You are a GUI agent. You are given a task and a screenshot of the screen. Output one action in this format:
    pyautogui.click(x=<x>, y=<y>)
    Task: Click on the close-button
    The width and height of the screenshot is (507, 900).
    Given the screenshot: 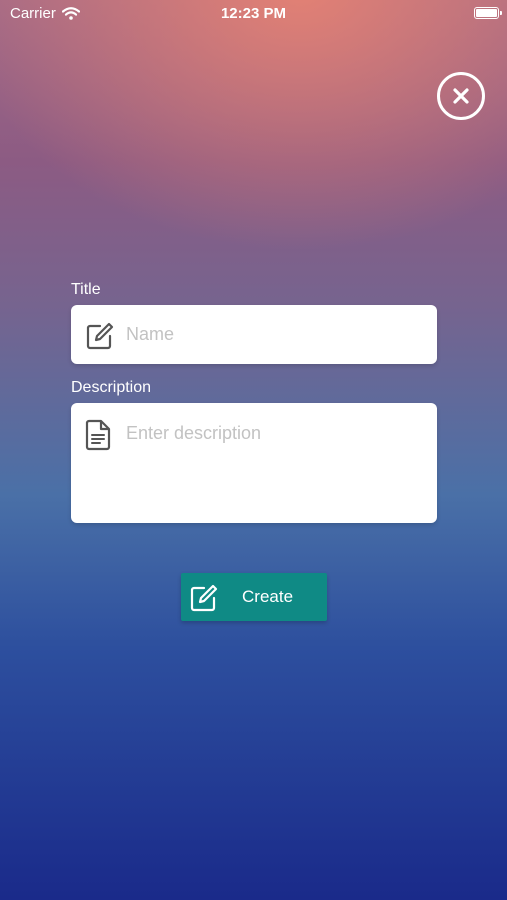 What is the action you would take?
    pyautogui.click(x=461, y=96)
    